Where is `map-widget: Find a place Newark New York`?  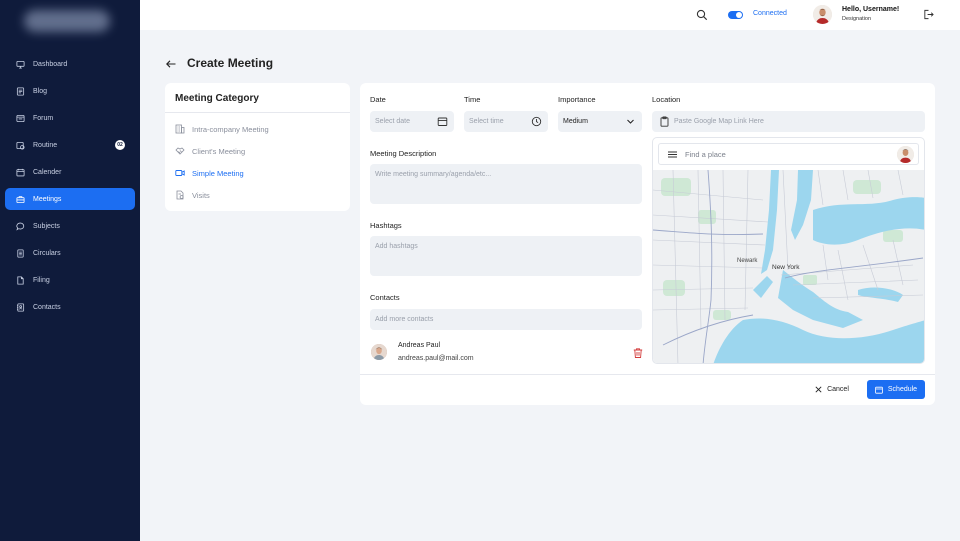 map-widget: Find a place Newark New York is located at coordinates (788, 250).